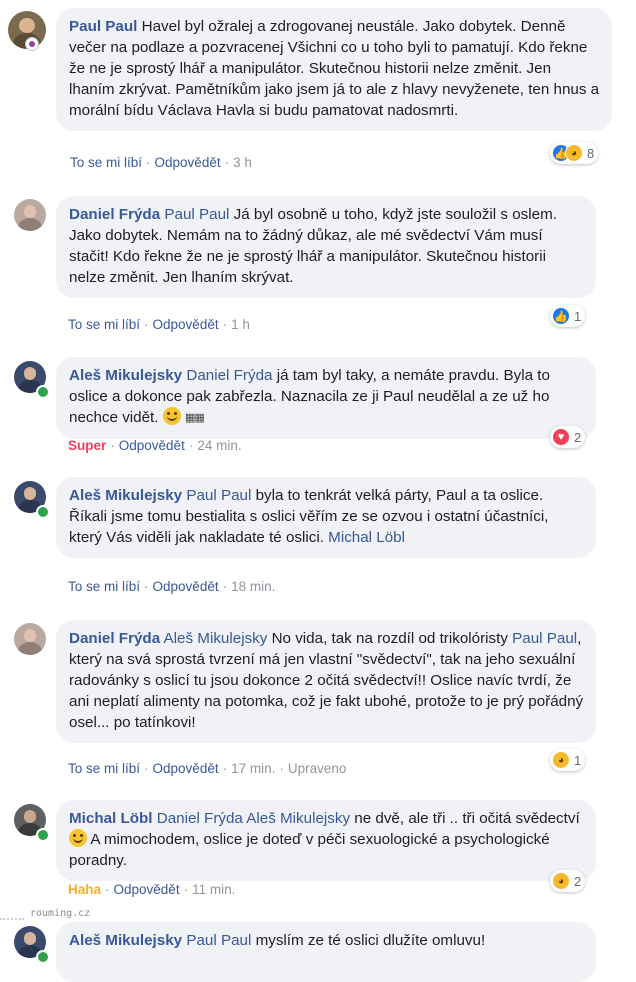 The height and width of the screenshot is (982, 636). What do you see at coordinates (561, 437) in the screenshot?
I see `love-icon: ♥` at bounding box center [561, 437].